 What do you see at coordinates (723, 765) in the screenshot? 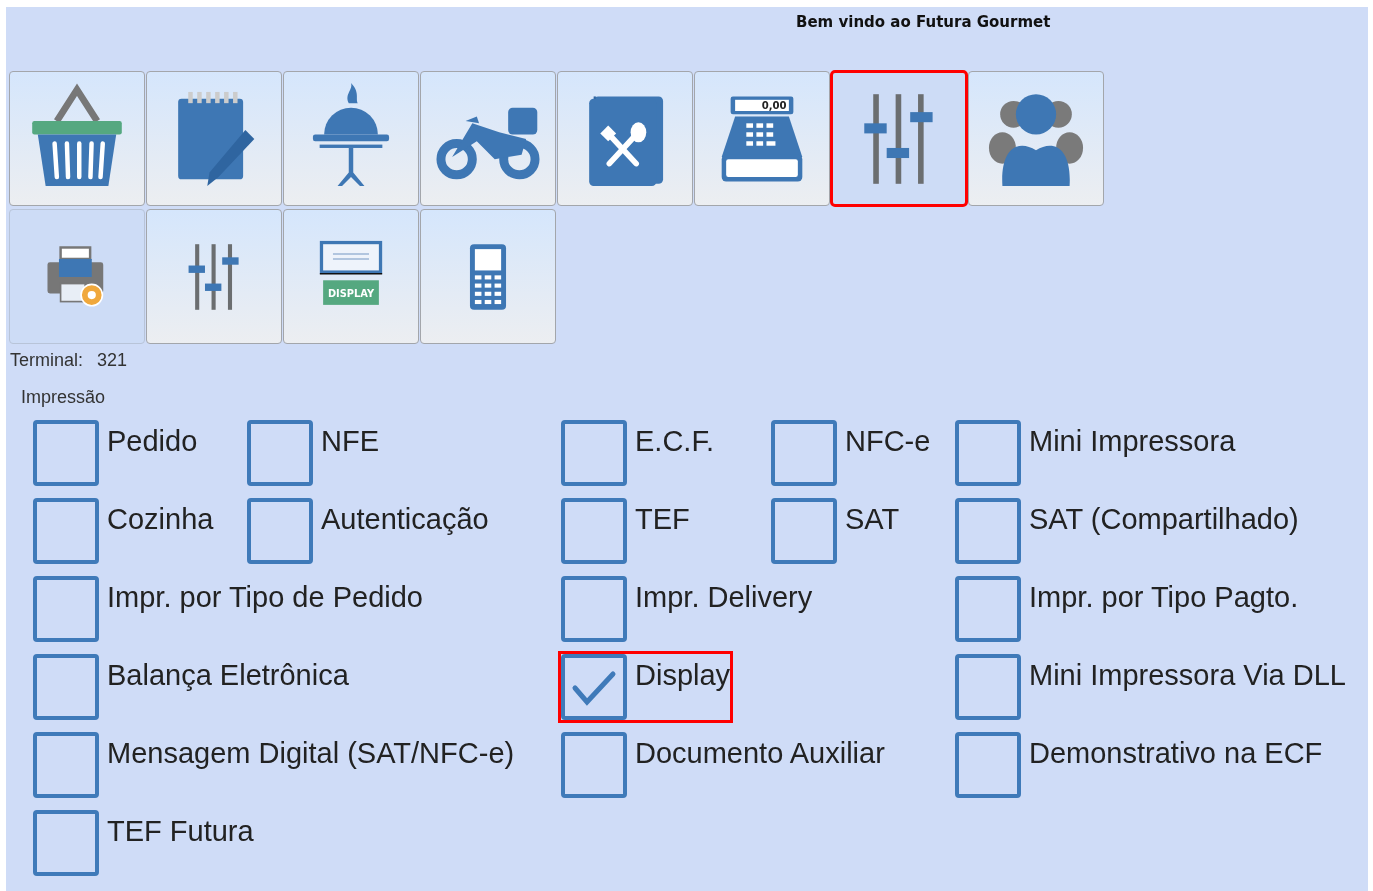
I see `checkbox-option: Documento Auxiliar` at bounding box center [723, 765].